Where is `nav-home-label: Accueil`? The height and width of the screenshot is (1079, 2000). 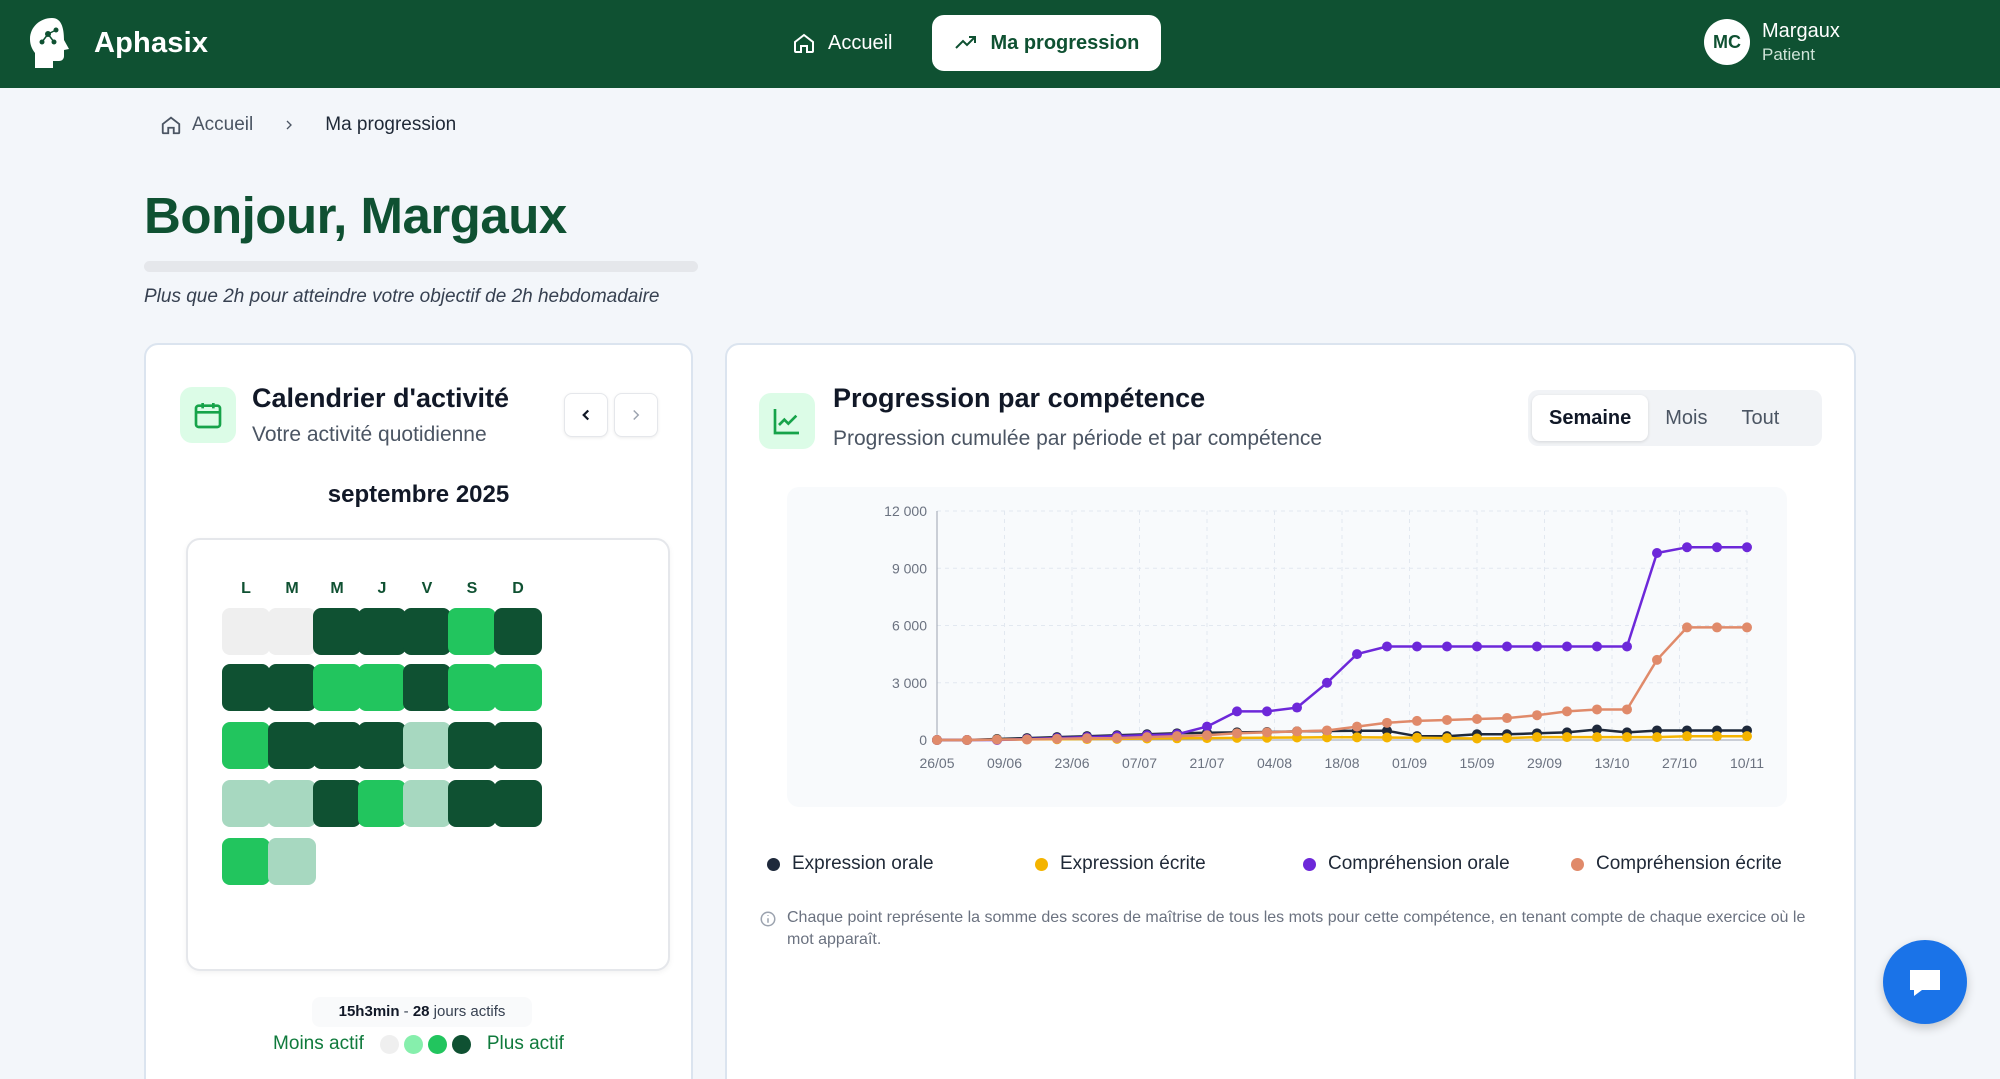 nav-home-label: Accueil is located at coordinates (860, 42).